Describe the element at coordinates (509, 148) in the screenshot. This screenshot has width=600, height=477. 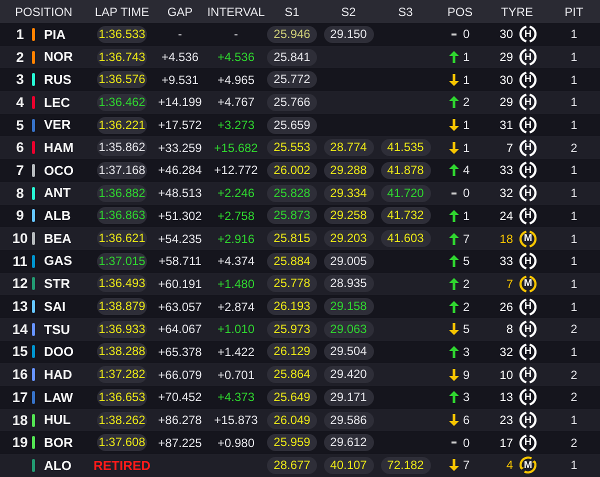
I see `tyre-age: 7` at that location.